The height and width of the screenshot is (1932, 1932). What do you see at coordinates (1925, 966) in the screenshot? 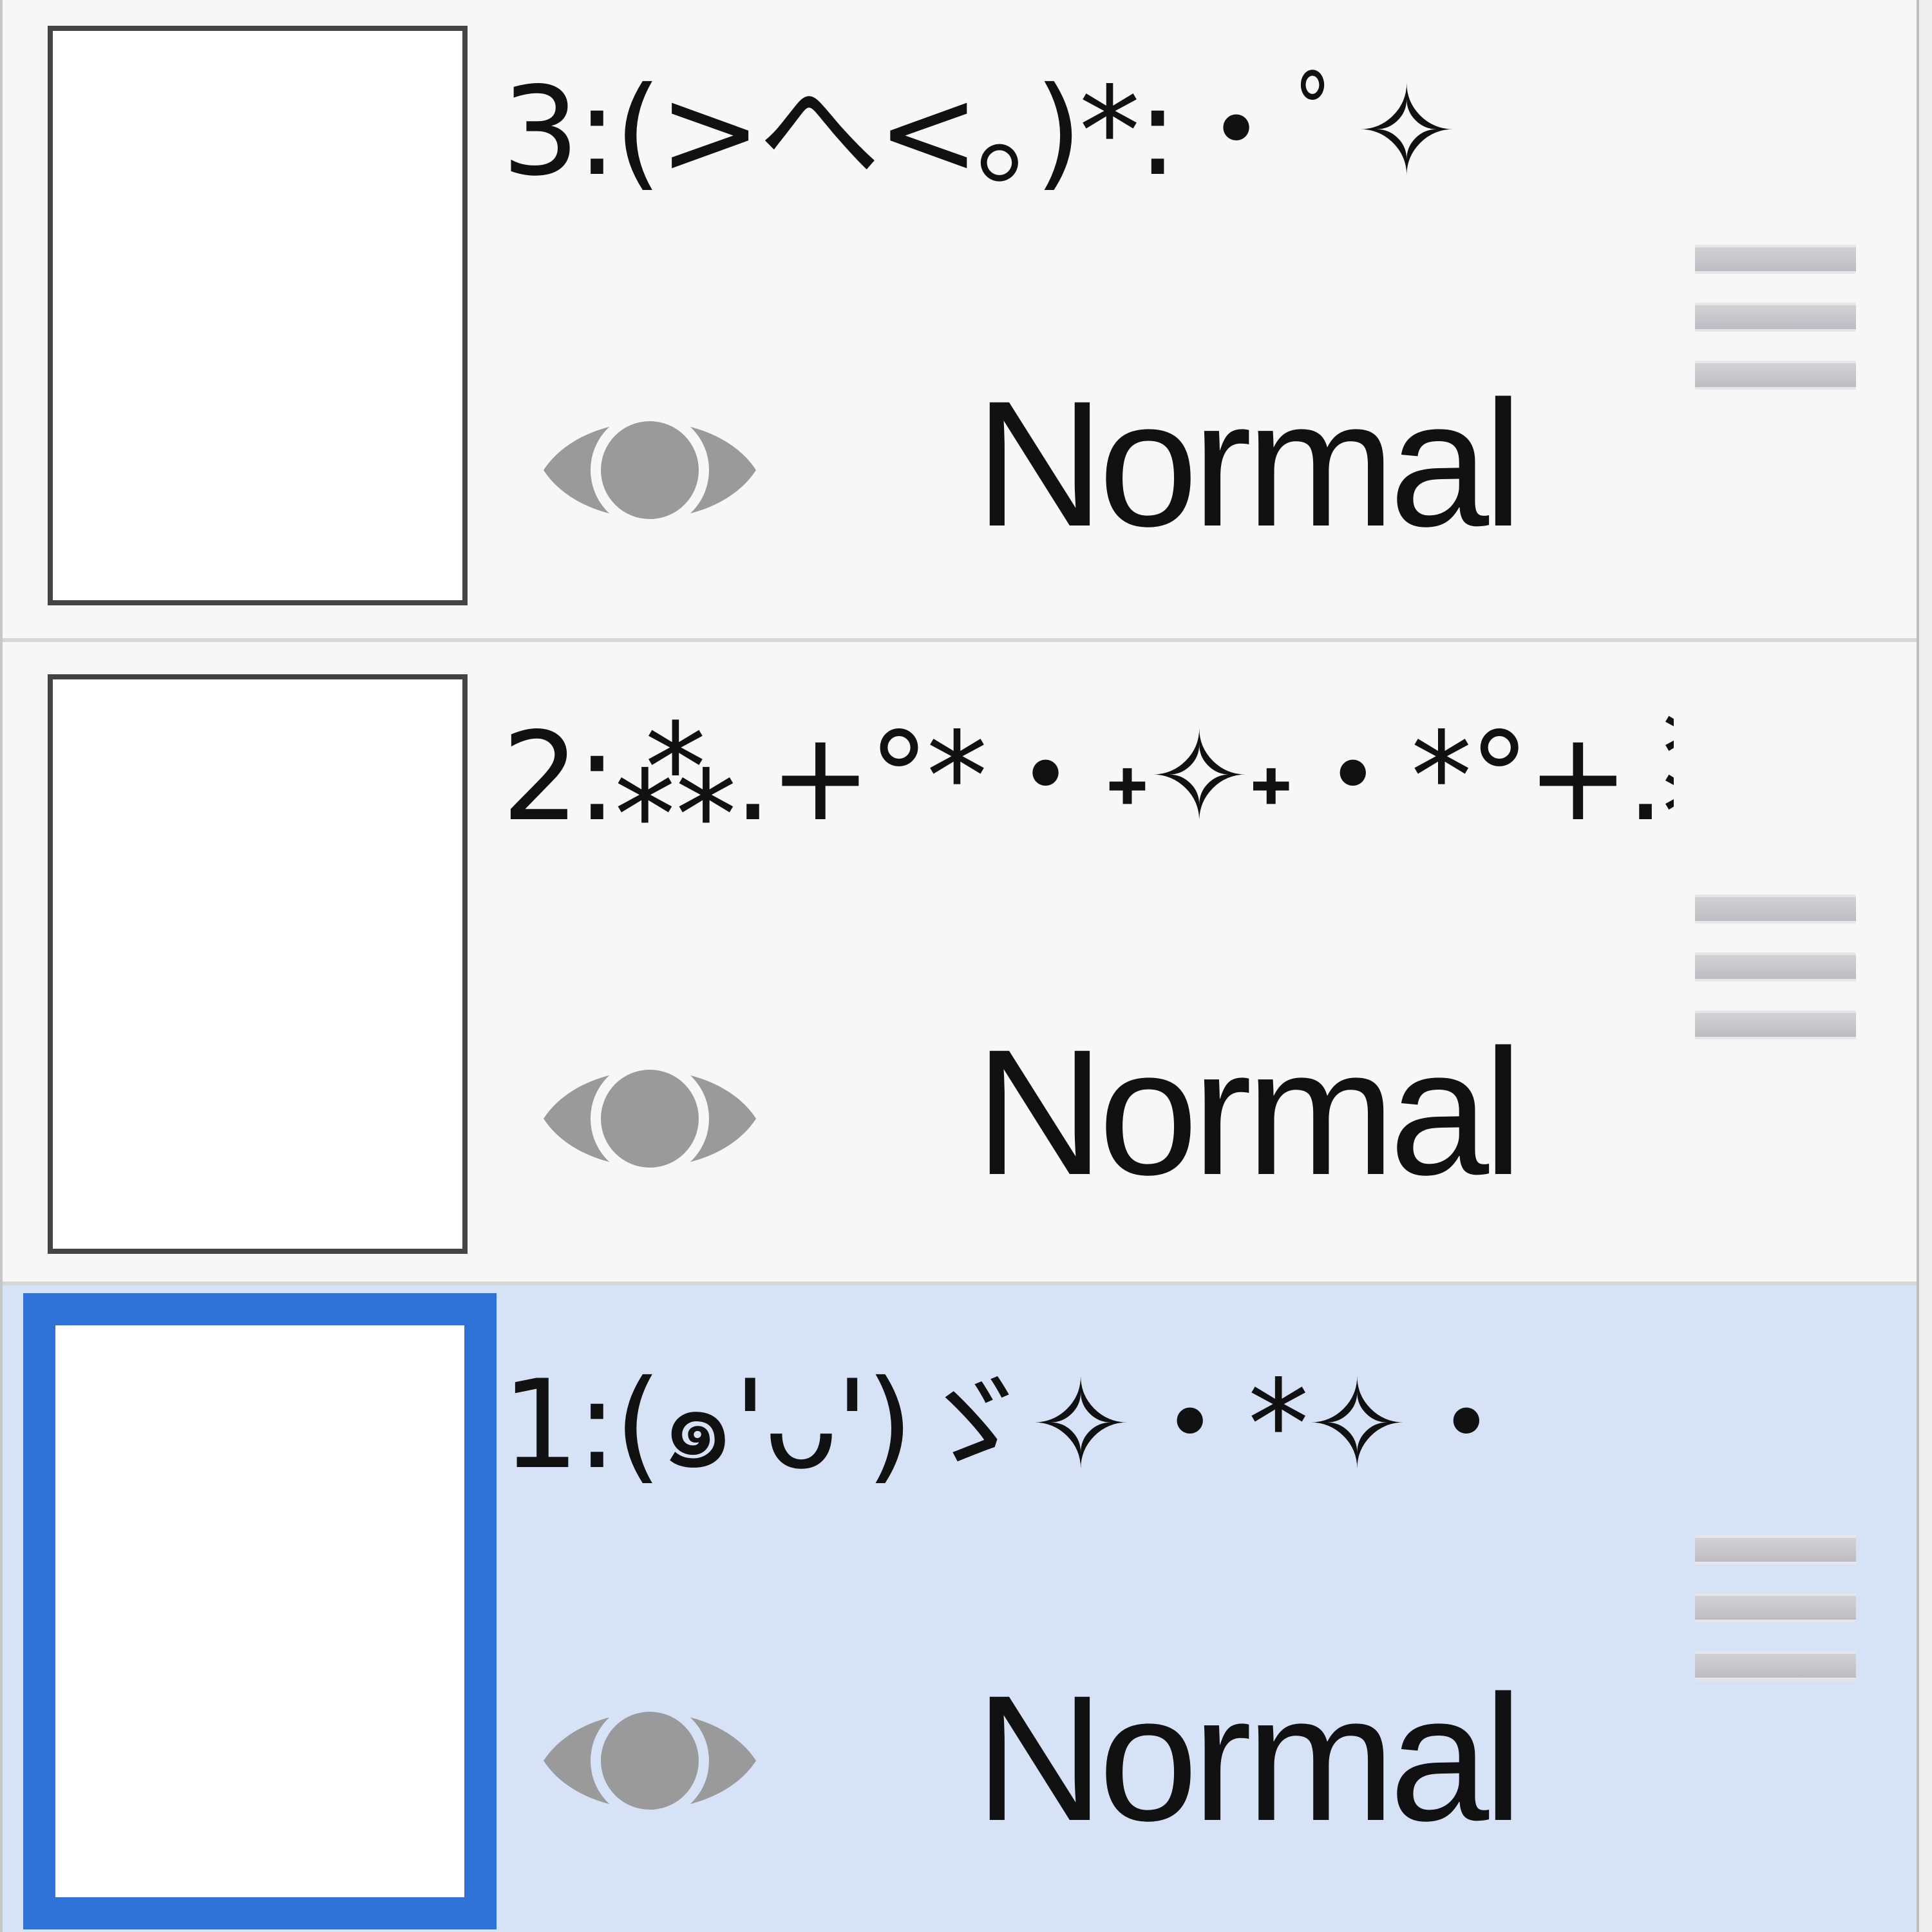
I see `panel-scrollbar` at bounding box center [1925, 966].